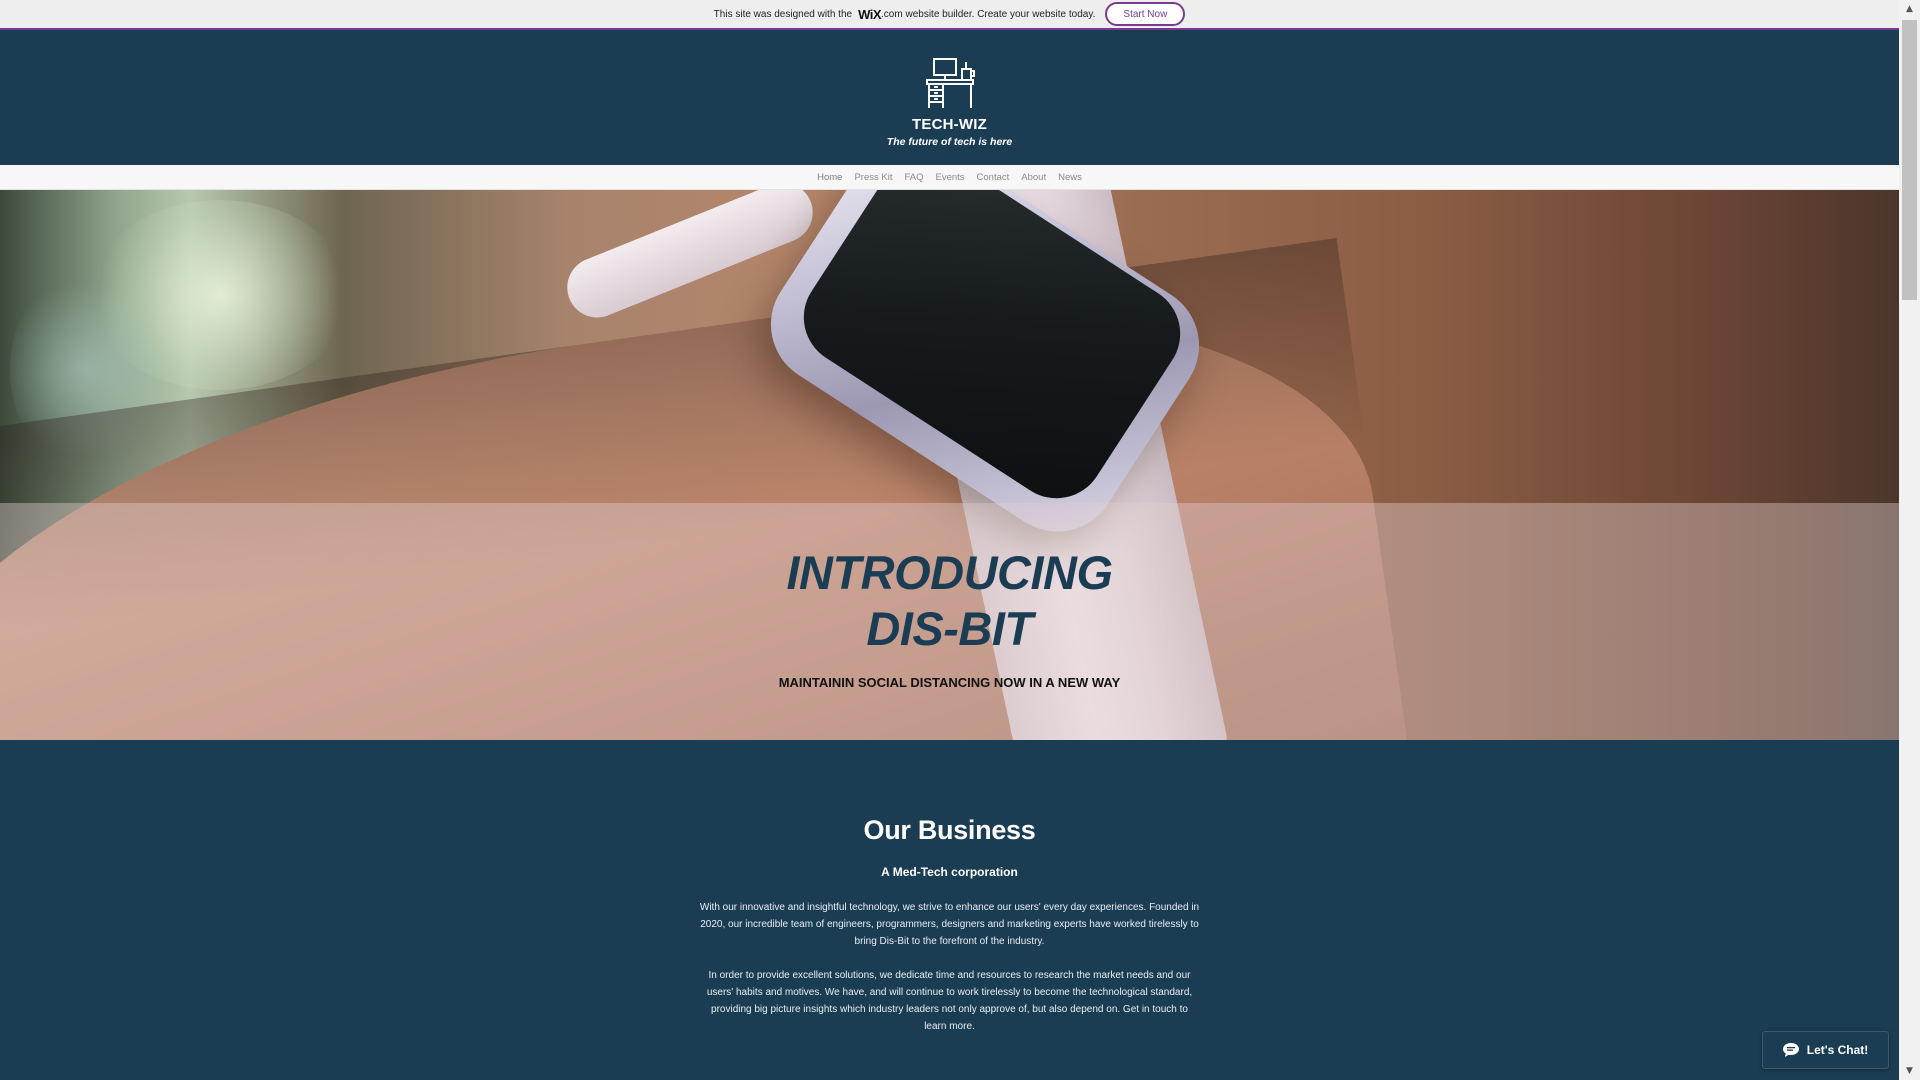  What do you see at coordinates (949, 830) in the screenshot?
I see `business-title: Our Business` at bounding box center [949, 830].